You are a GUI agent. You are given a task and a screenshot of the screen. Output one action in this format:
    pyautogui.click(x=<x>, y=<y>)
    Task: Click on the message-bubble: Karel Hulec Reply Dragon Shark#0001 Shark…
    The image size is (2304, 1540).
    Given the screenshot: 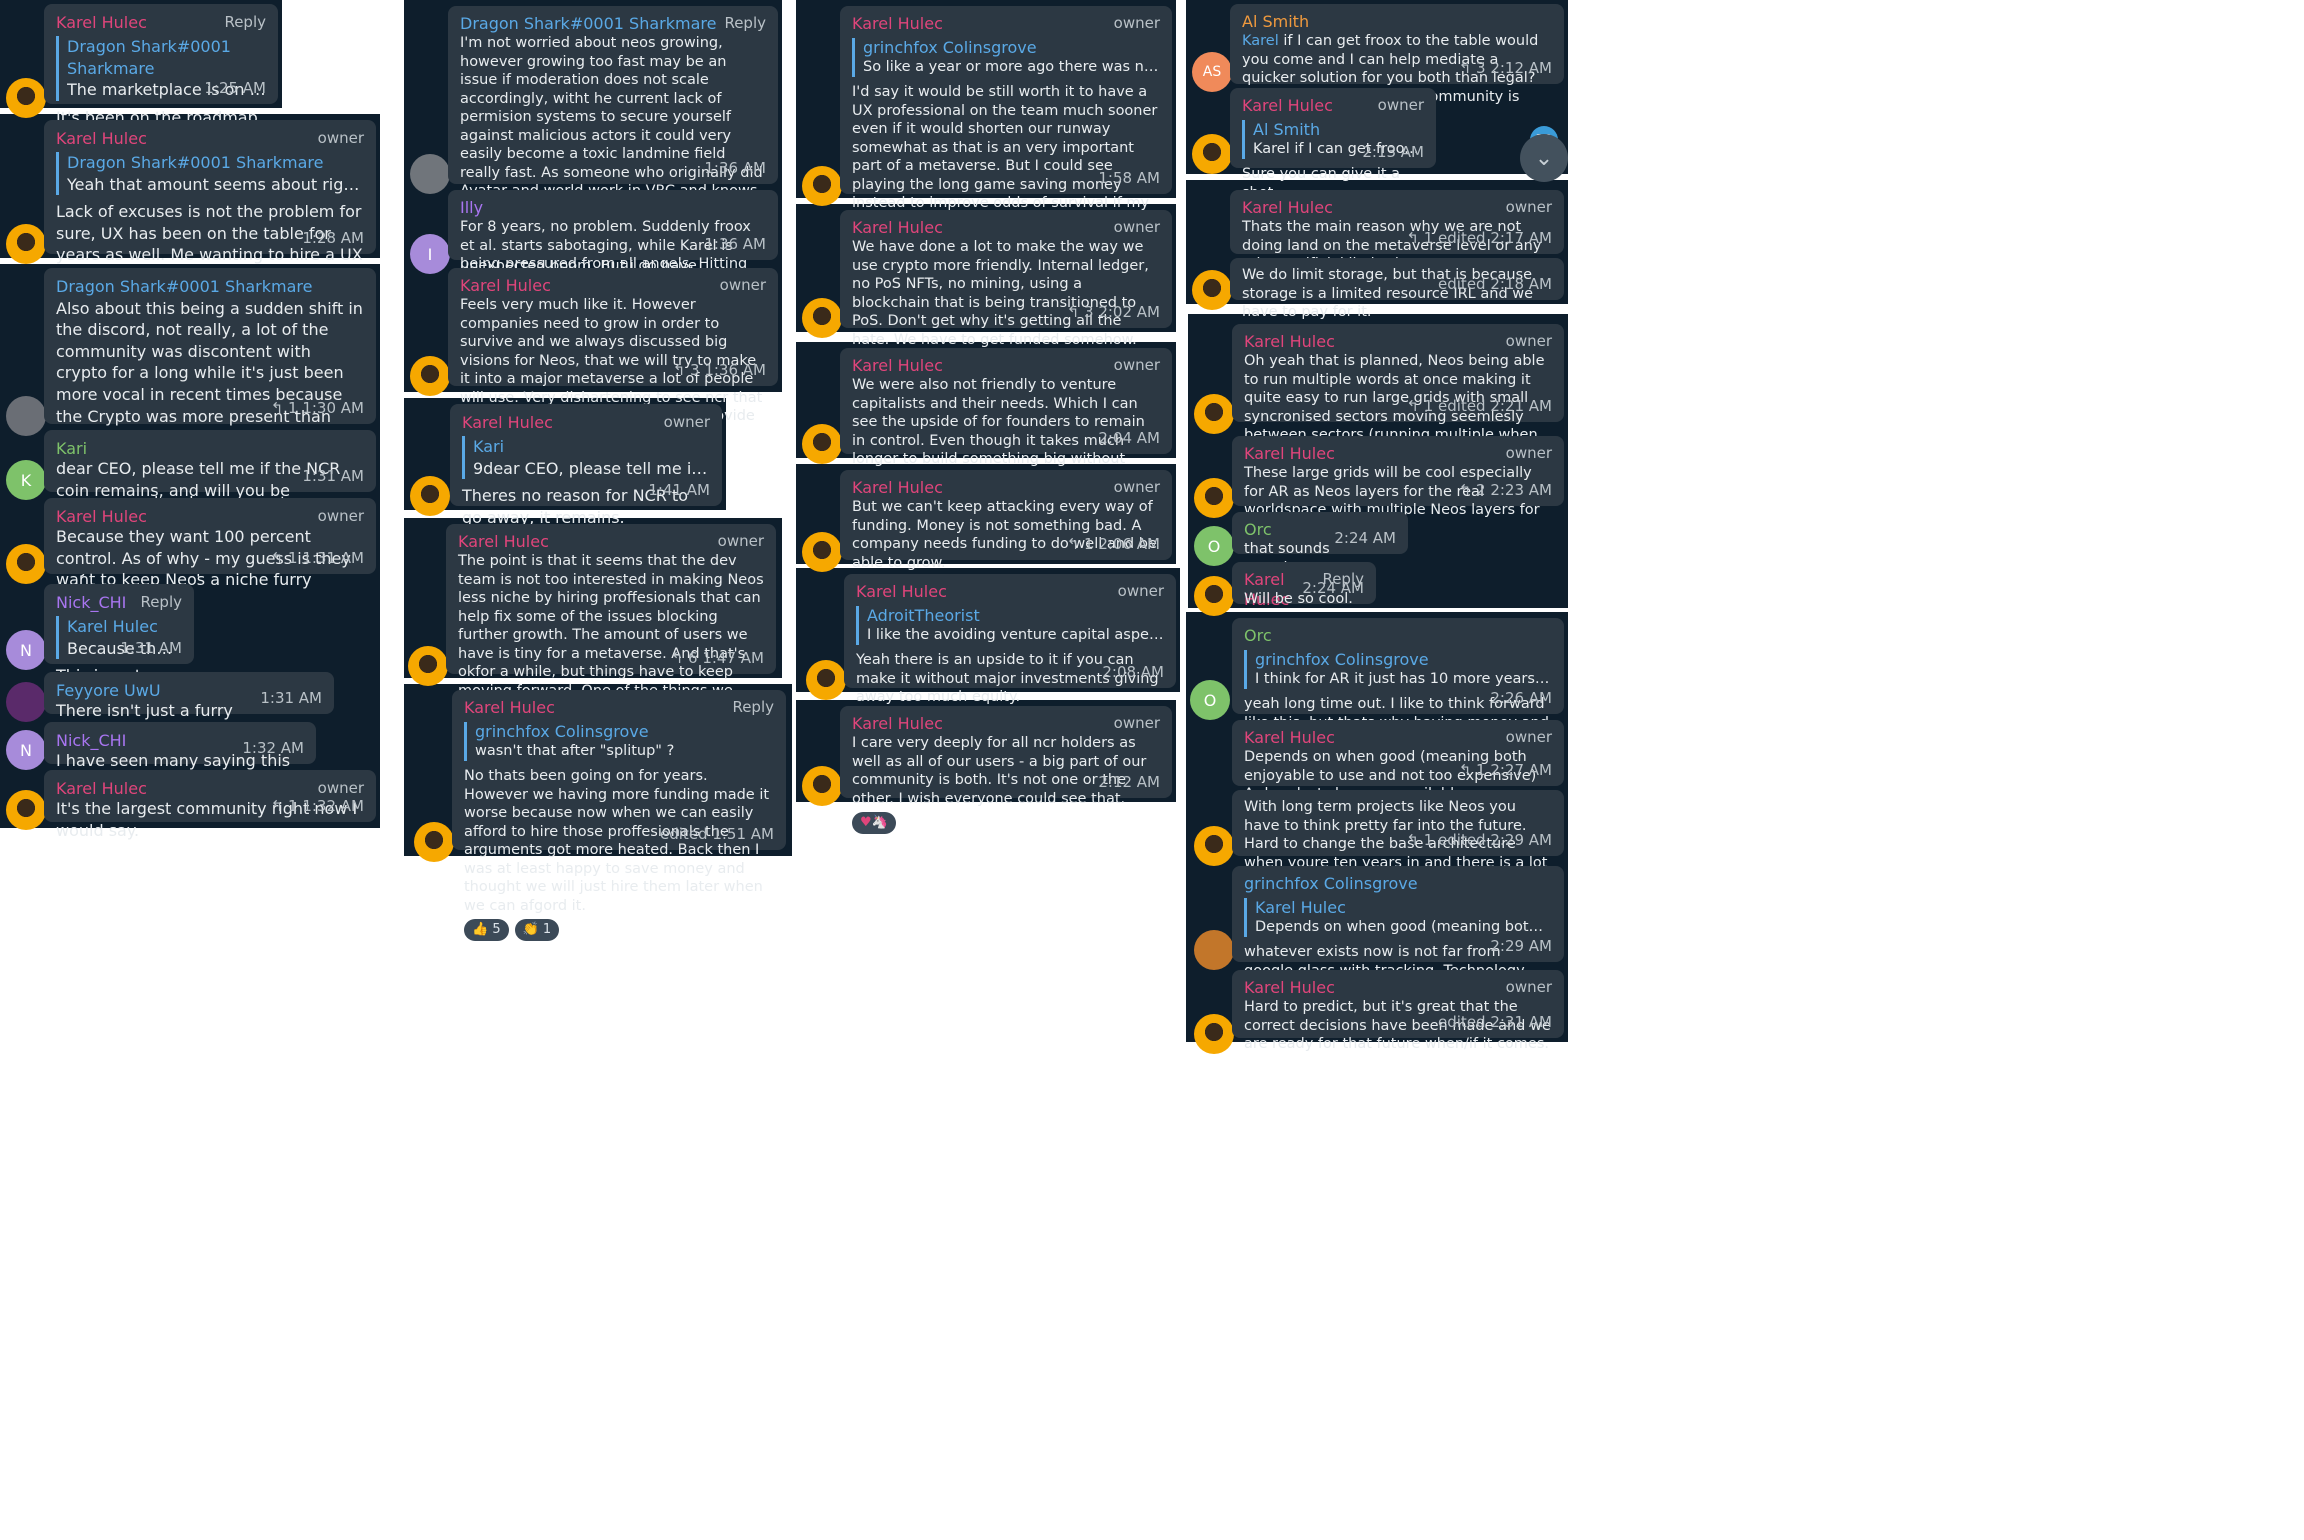 What is the action you would take?
    pyautogui.click(x=161, y=90)
    